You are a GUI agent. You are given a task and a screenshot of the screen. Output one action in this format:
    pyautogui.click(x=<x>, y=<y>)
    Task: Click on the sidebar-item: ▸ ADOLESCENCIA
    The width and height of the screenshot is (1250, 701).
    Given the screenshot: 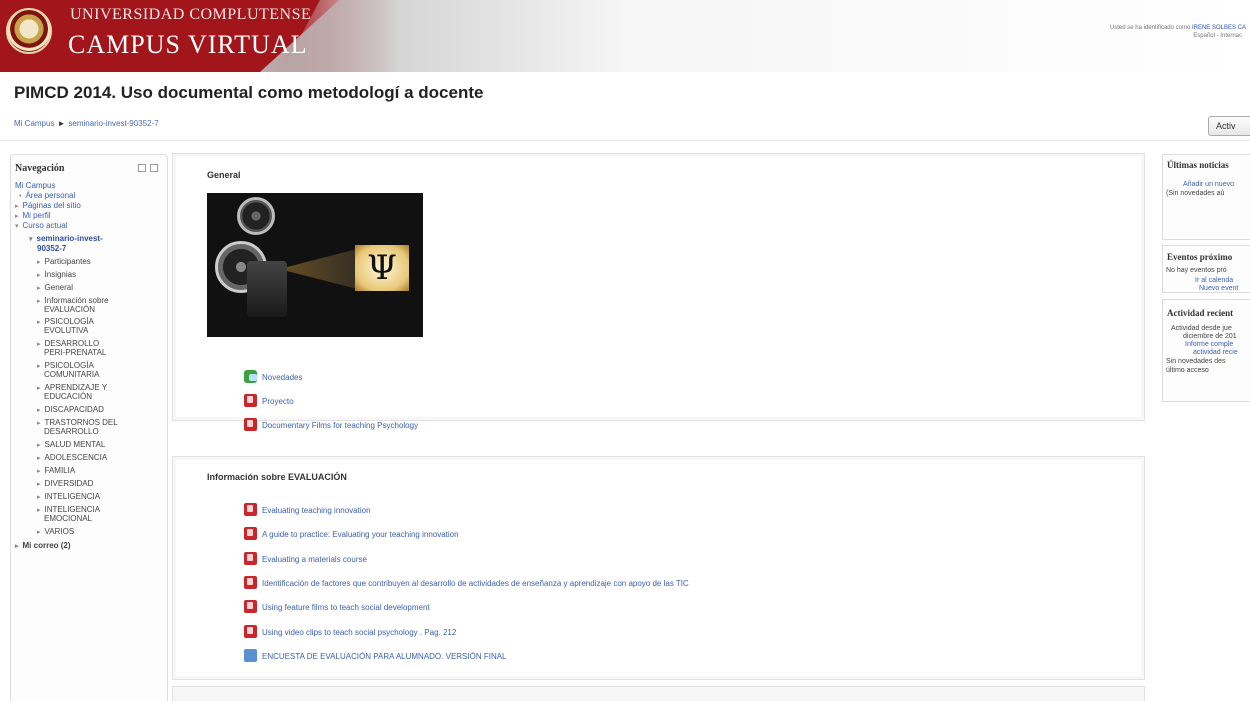 What is the action you would take?
    pyautogui.click(x=72, y=458)
    